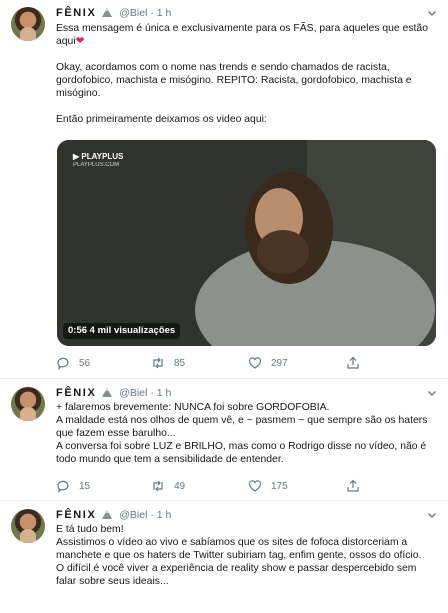 This screenshot has height=613, width=448. Describe the element at coordinates (246, 487) in the screenshot. I see `tweet-actions: 15 49 175` at that location.